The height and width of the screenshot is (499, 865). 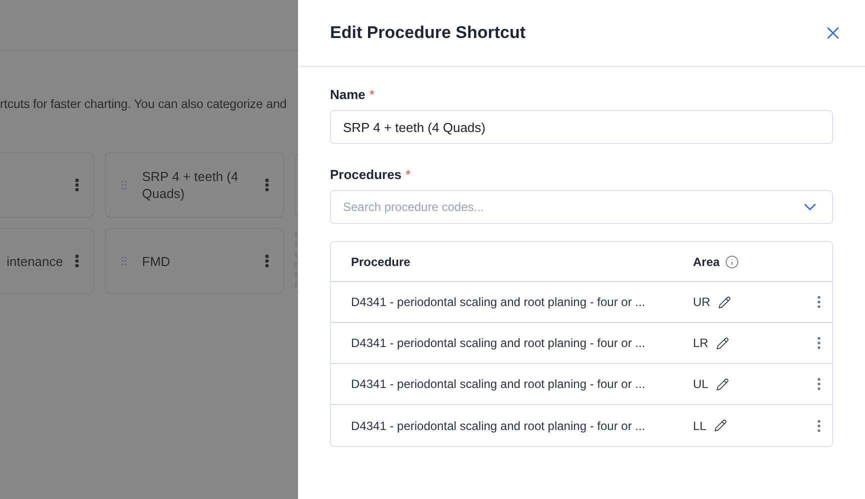 I want to click on info-icon, so click(x=731, y=261).